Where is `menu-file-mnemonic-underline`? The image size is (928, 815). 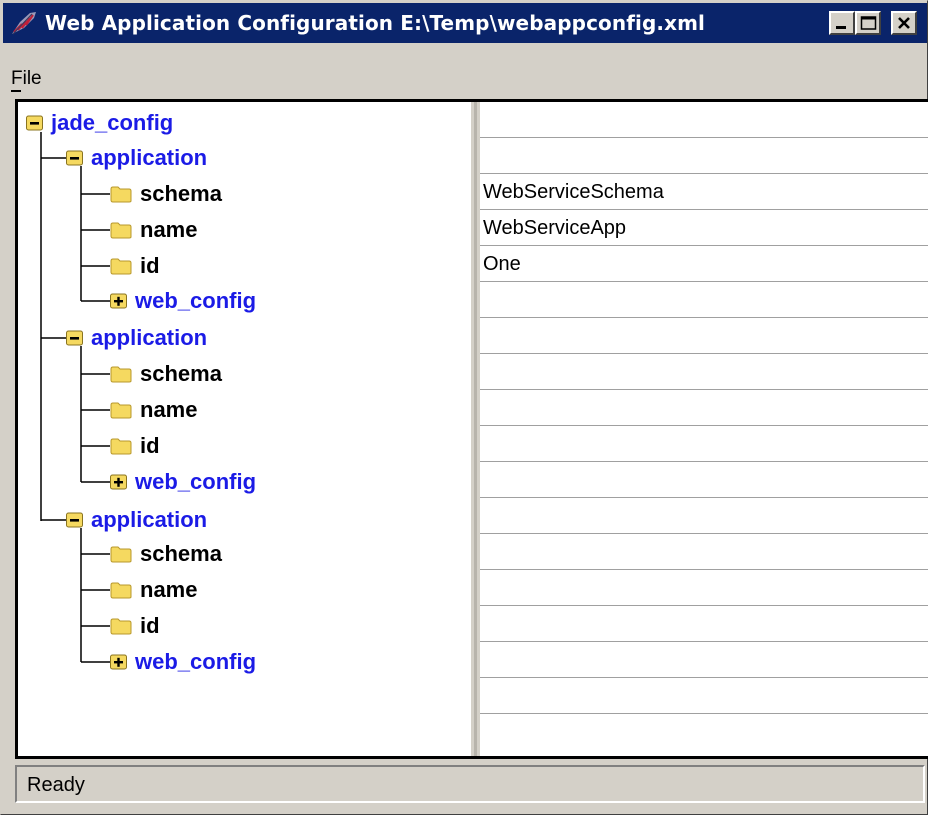
menu-file-mnemonic-underline is located at coordinates (16, 91).